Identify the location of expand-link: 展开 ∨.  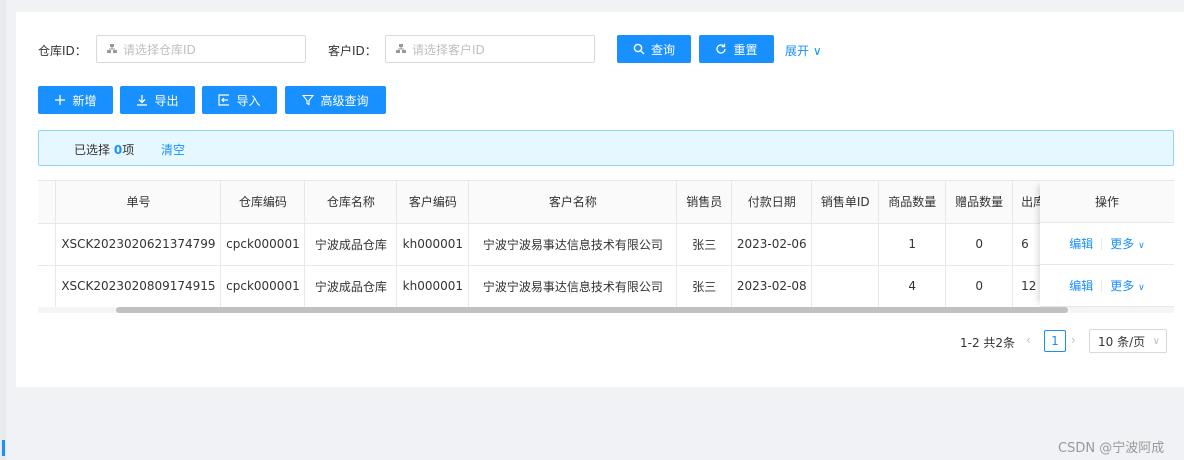
(803, 50).